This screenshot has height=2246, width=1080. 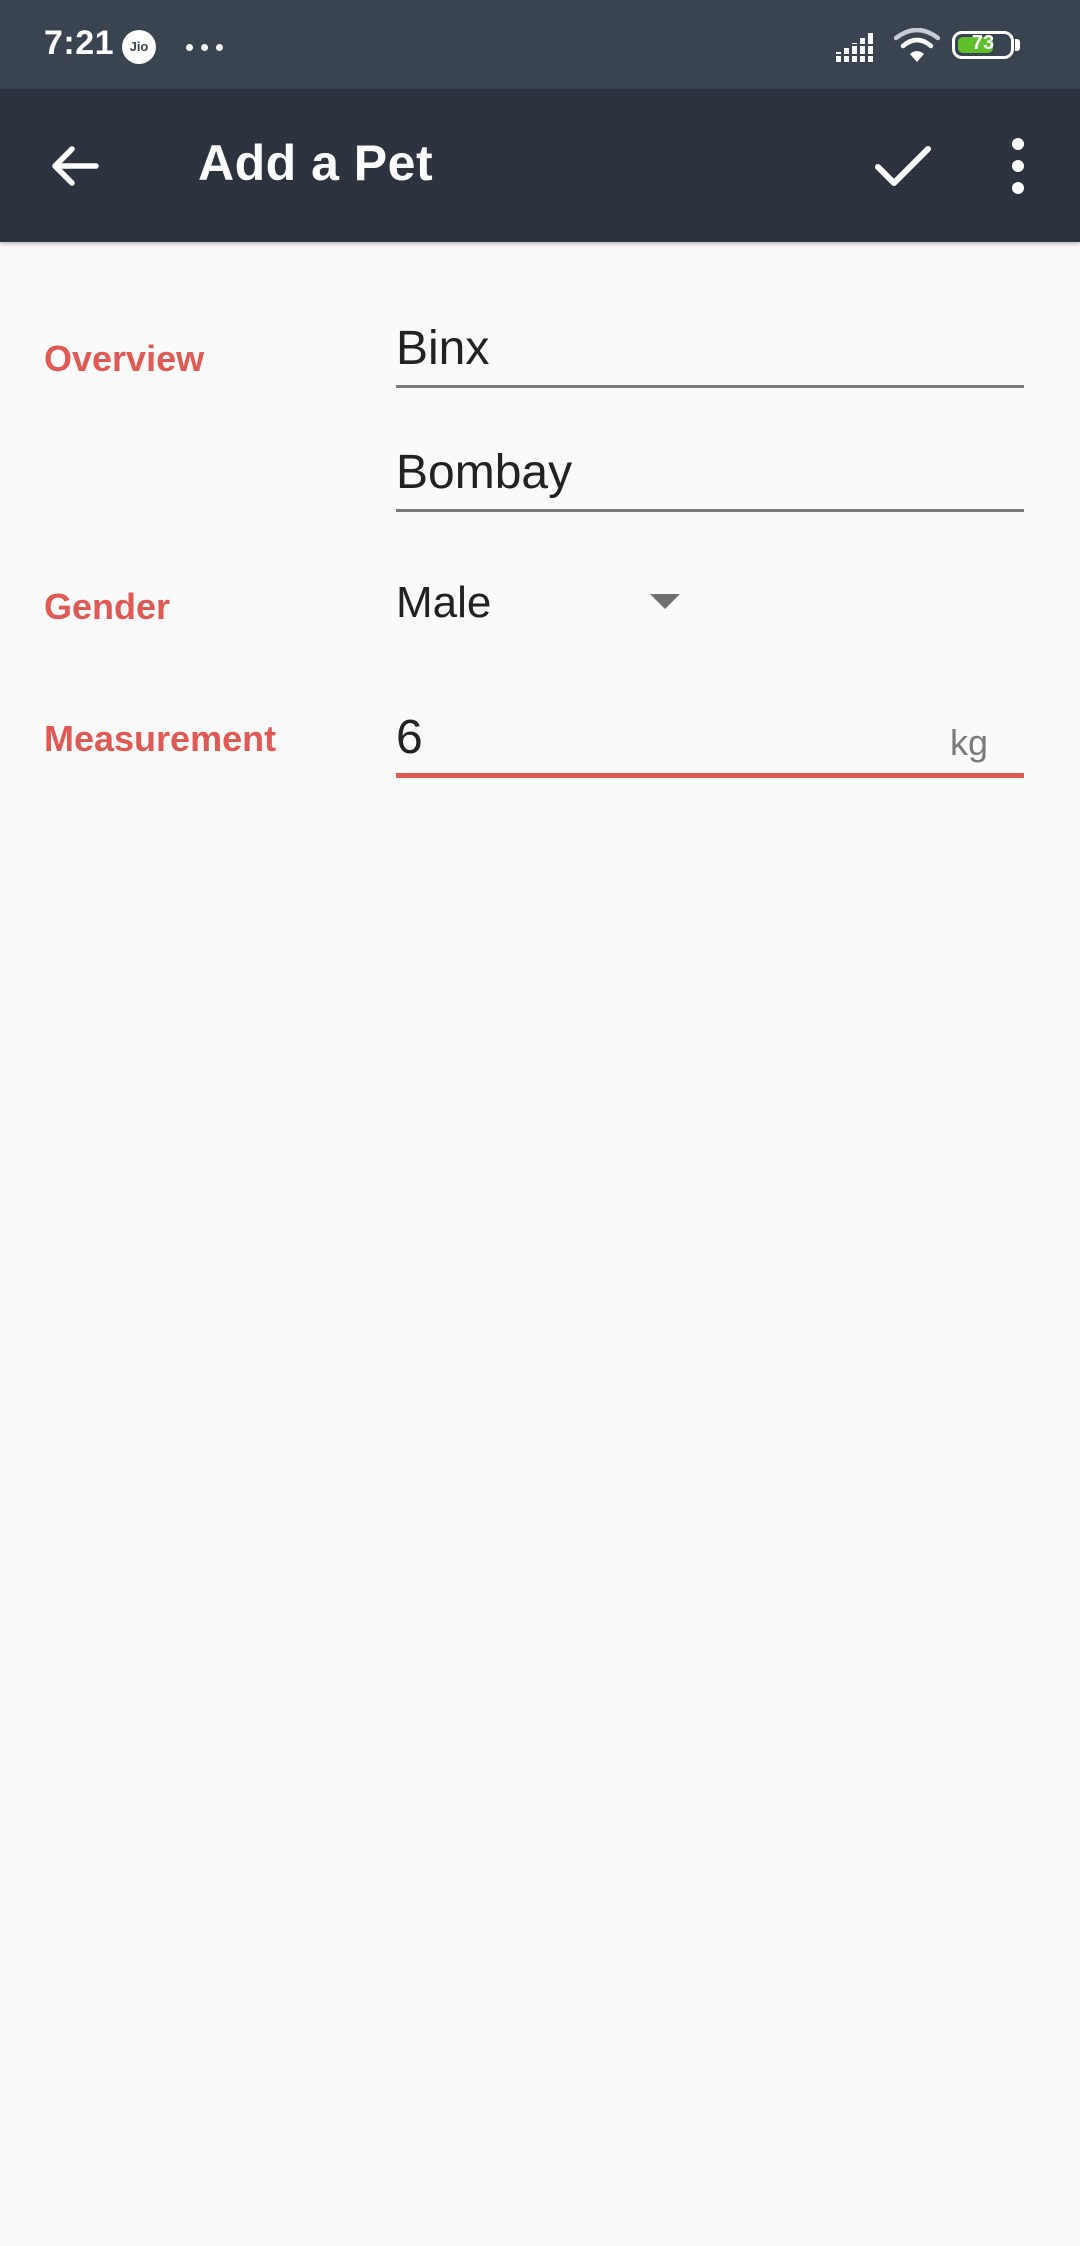 I want to click on carrier-badge: Jio, so click(x=139, y=47).